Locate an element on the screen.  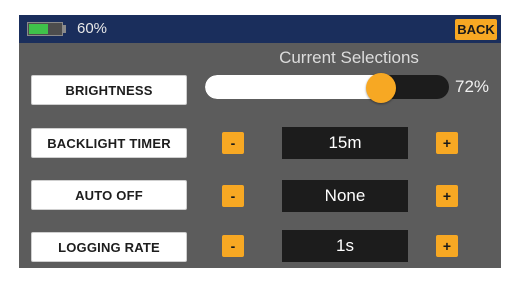
backlight-timer-decrease-button: - is located at coordinates (233, 143).